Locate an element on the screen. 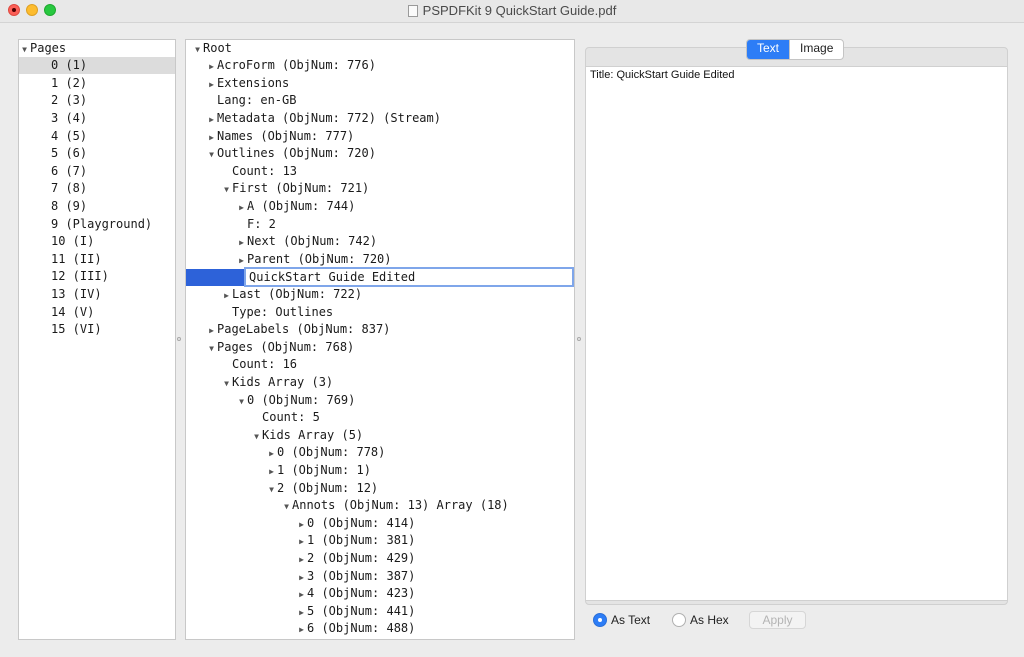  tree-node: ▶ Extensions is located at coordinates (237, 83).